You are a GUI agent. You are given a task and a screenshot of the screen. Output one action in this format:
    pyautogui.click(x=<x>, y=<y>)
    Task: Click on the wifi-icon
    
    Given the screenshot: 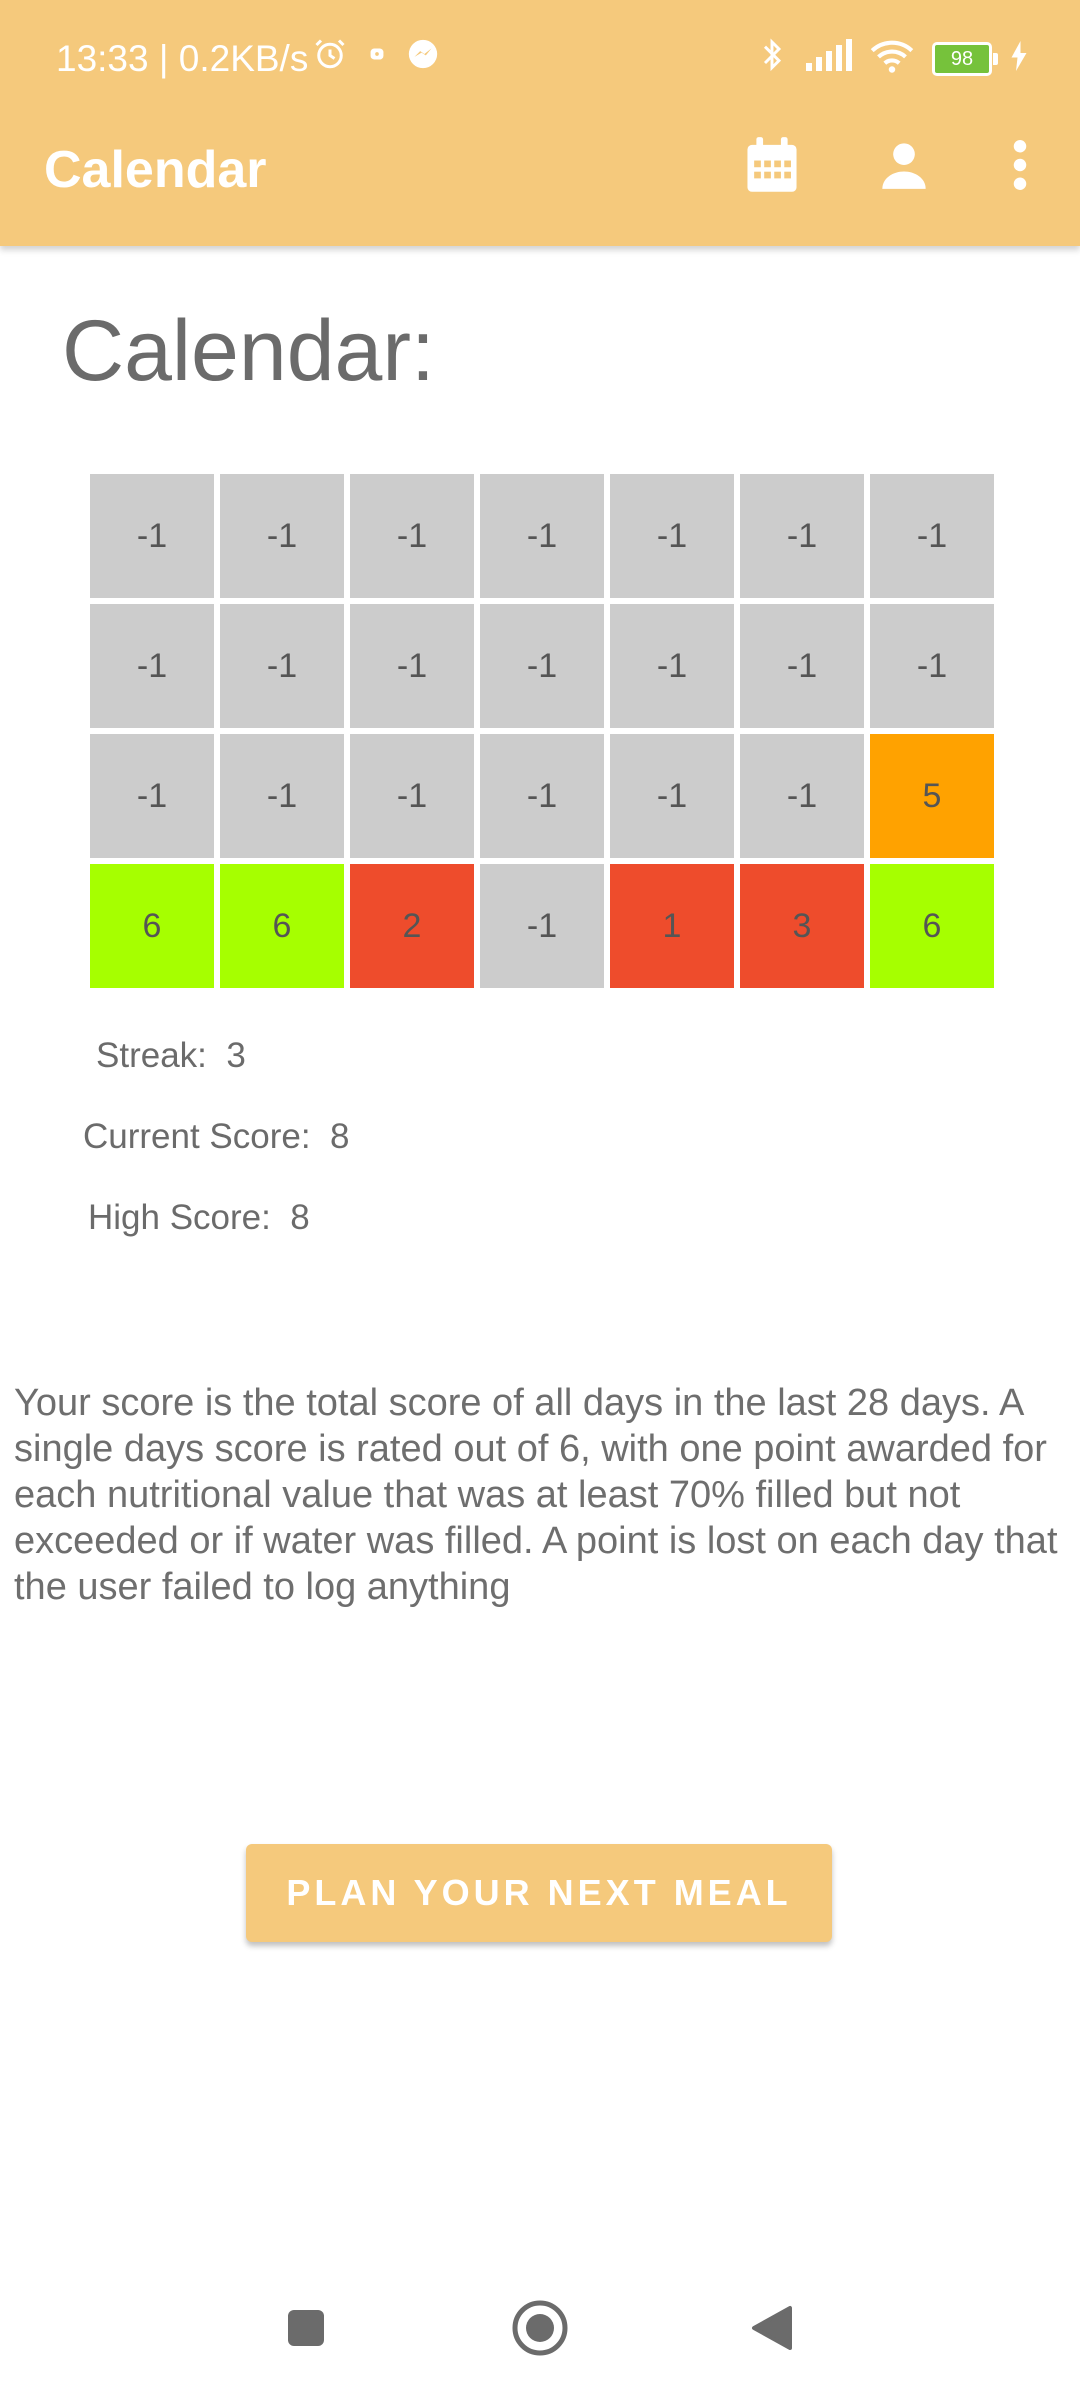 What is the action you would take?
    pyautogui.click(x=892, y=58)
    